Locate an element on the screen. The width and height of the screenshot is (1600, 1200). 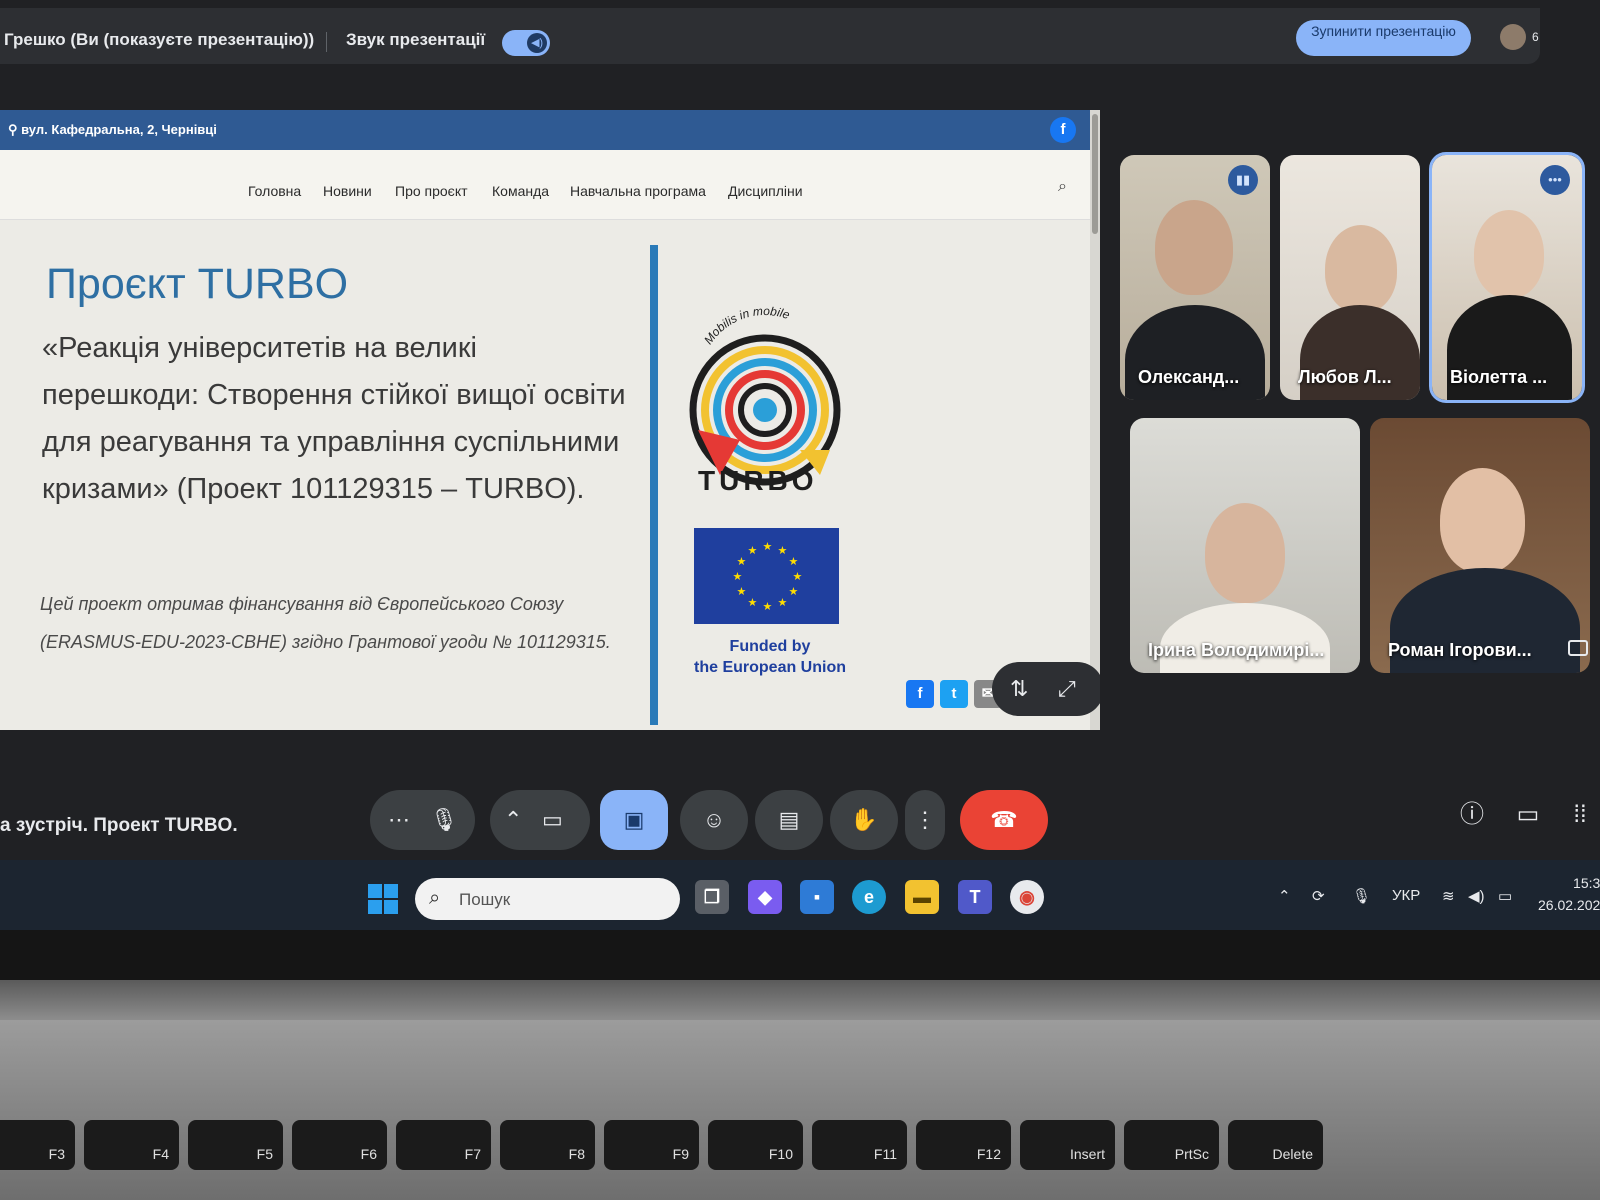
keyboard-key: PrtSc is located at coordinates (1171, 1145).